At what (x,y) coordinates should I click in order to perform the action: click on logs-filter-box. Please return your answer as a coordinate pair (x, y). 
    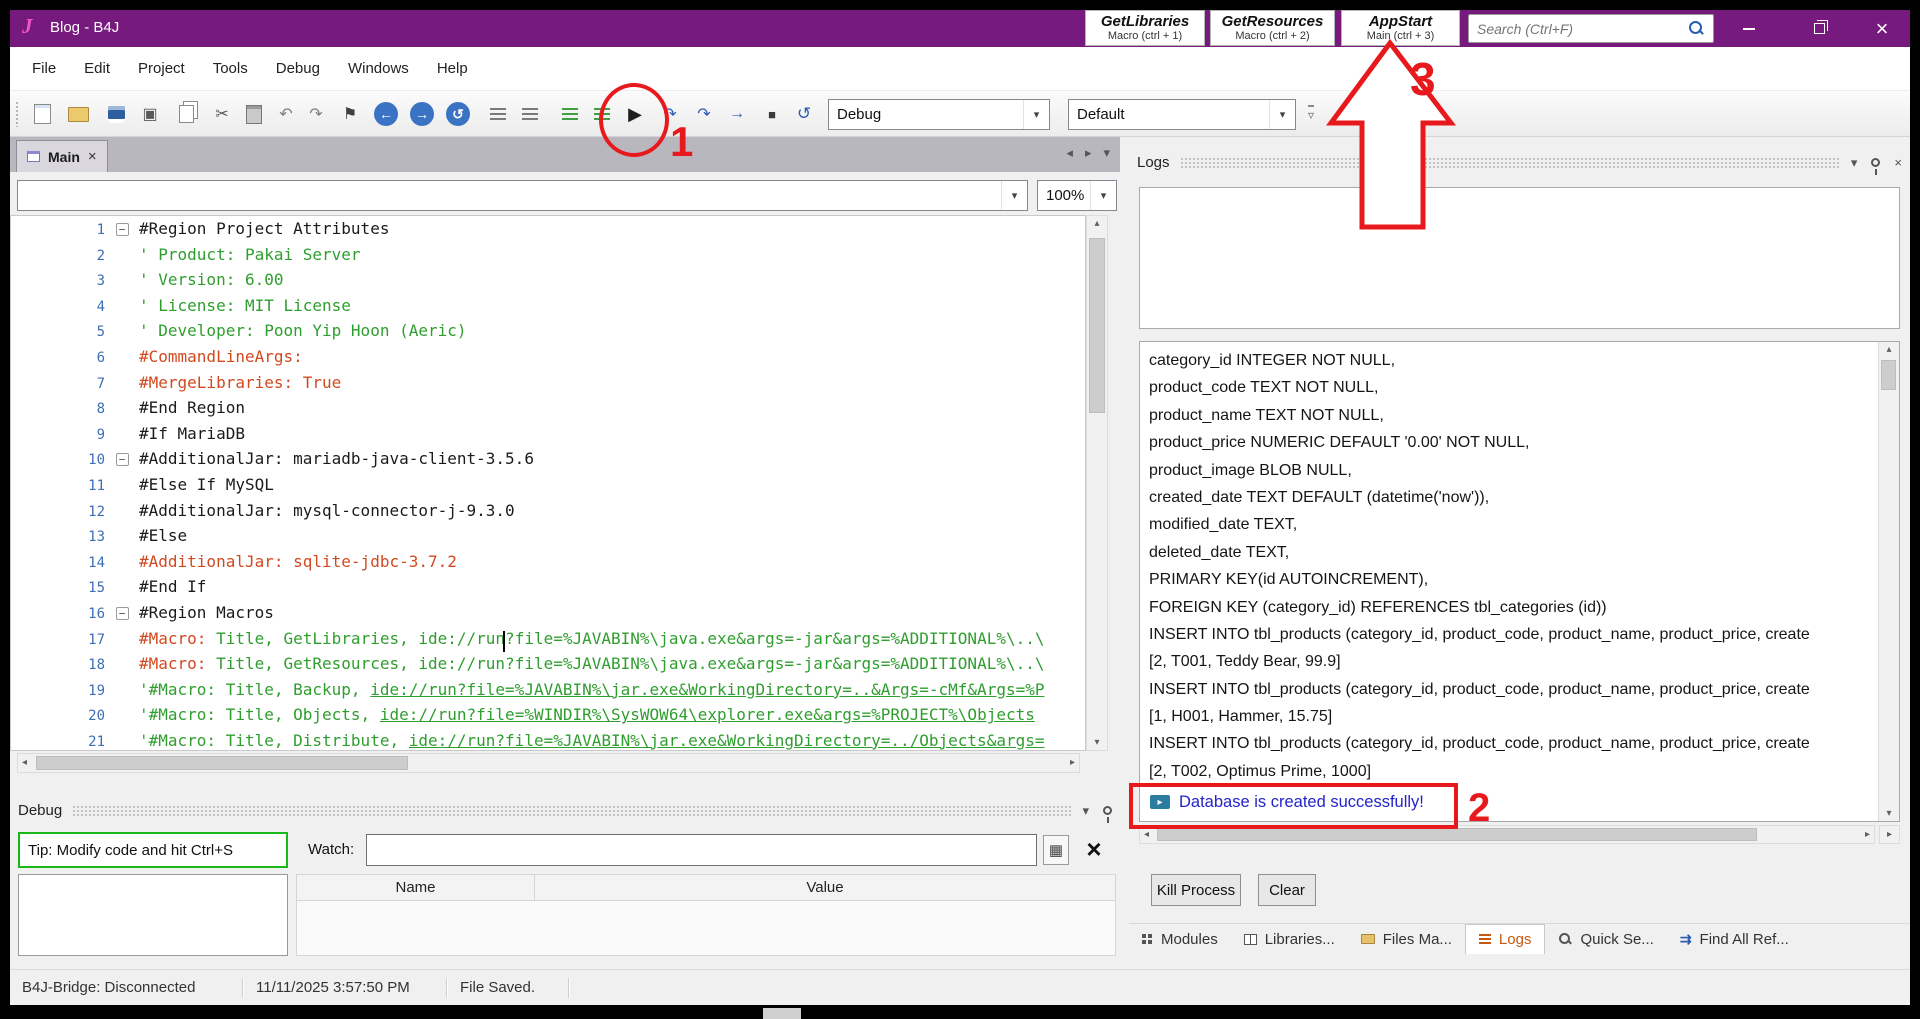
    Looking at the image, I should click on (1519, 258).